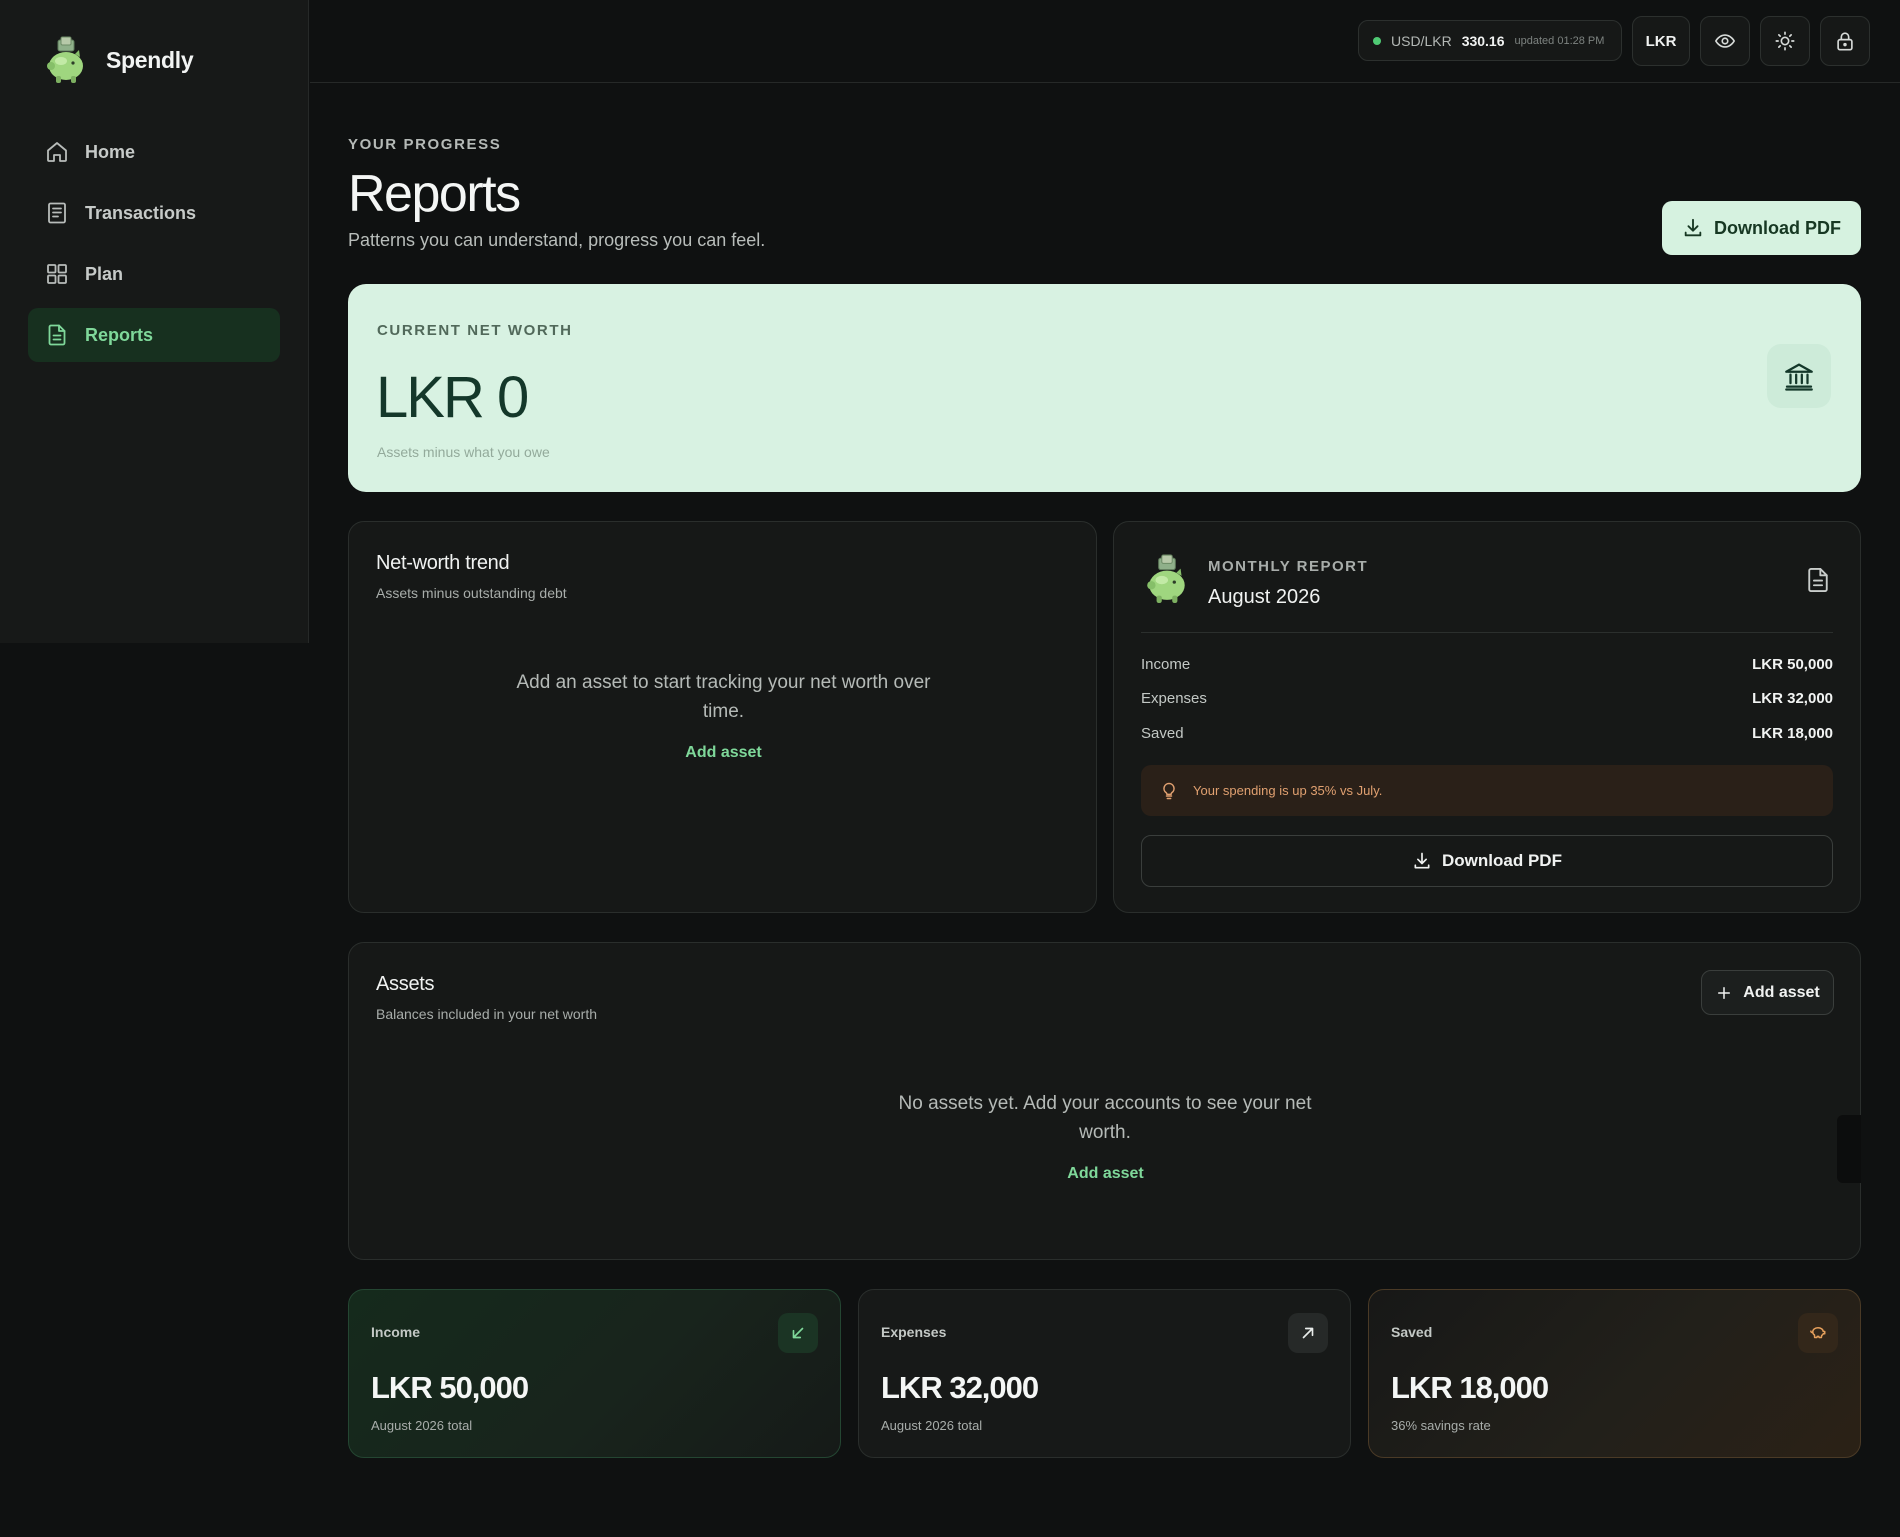  What do you see at coordinates (396, 1332) in the screenshot?
I see `stat-label: Income` at bounding box center [396, 1332].